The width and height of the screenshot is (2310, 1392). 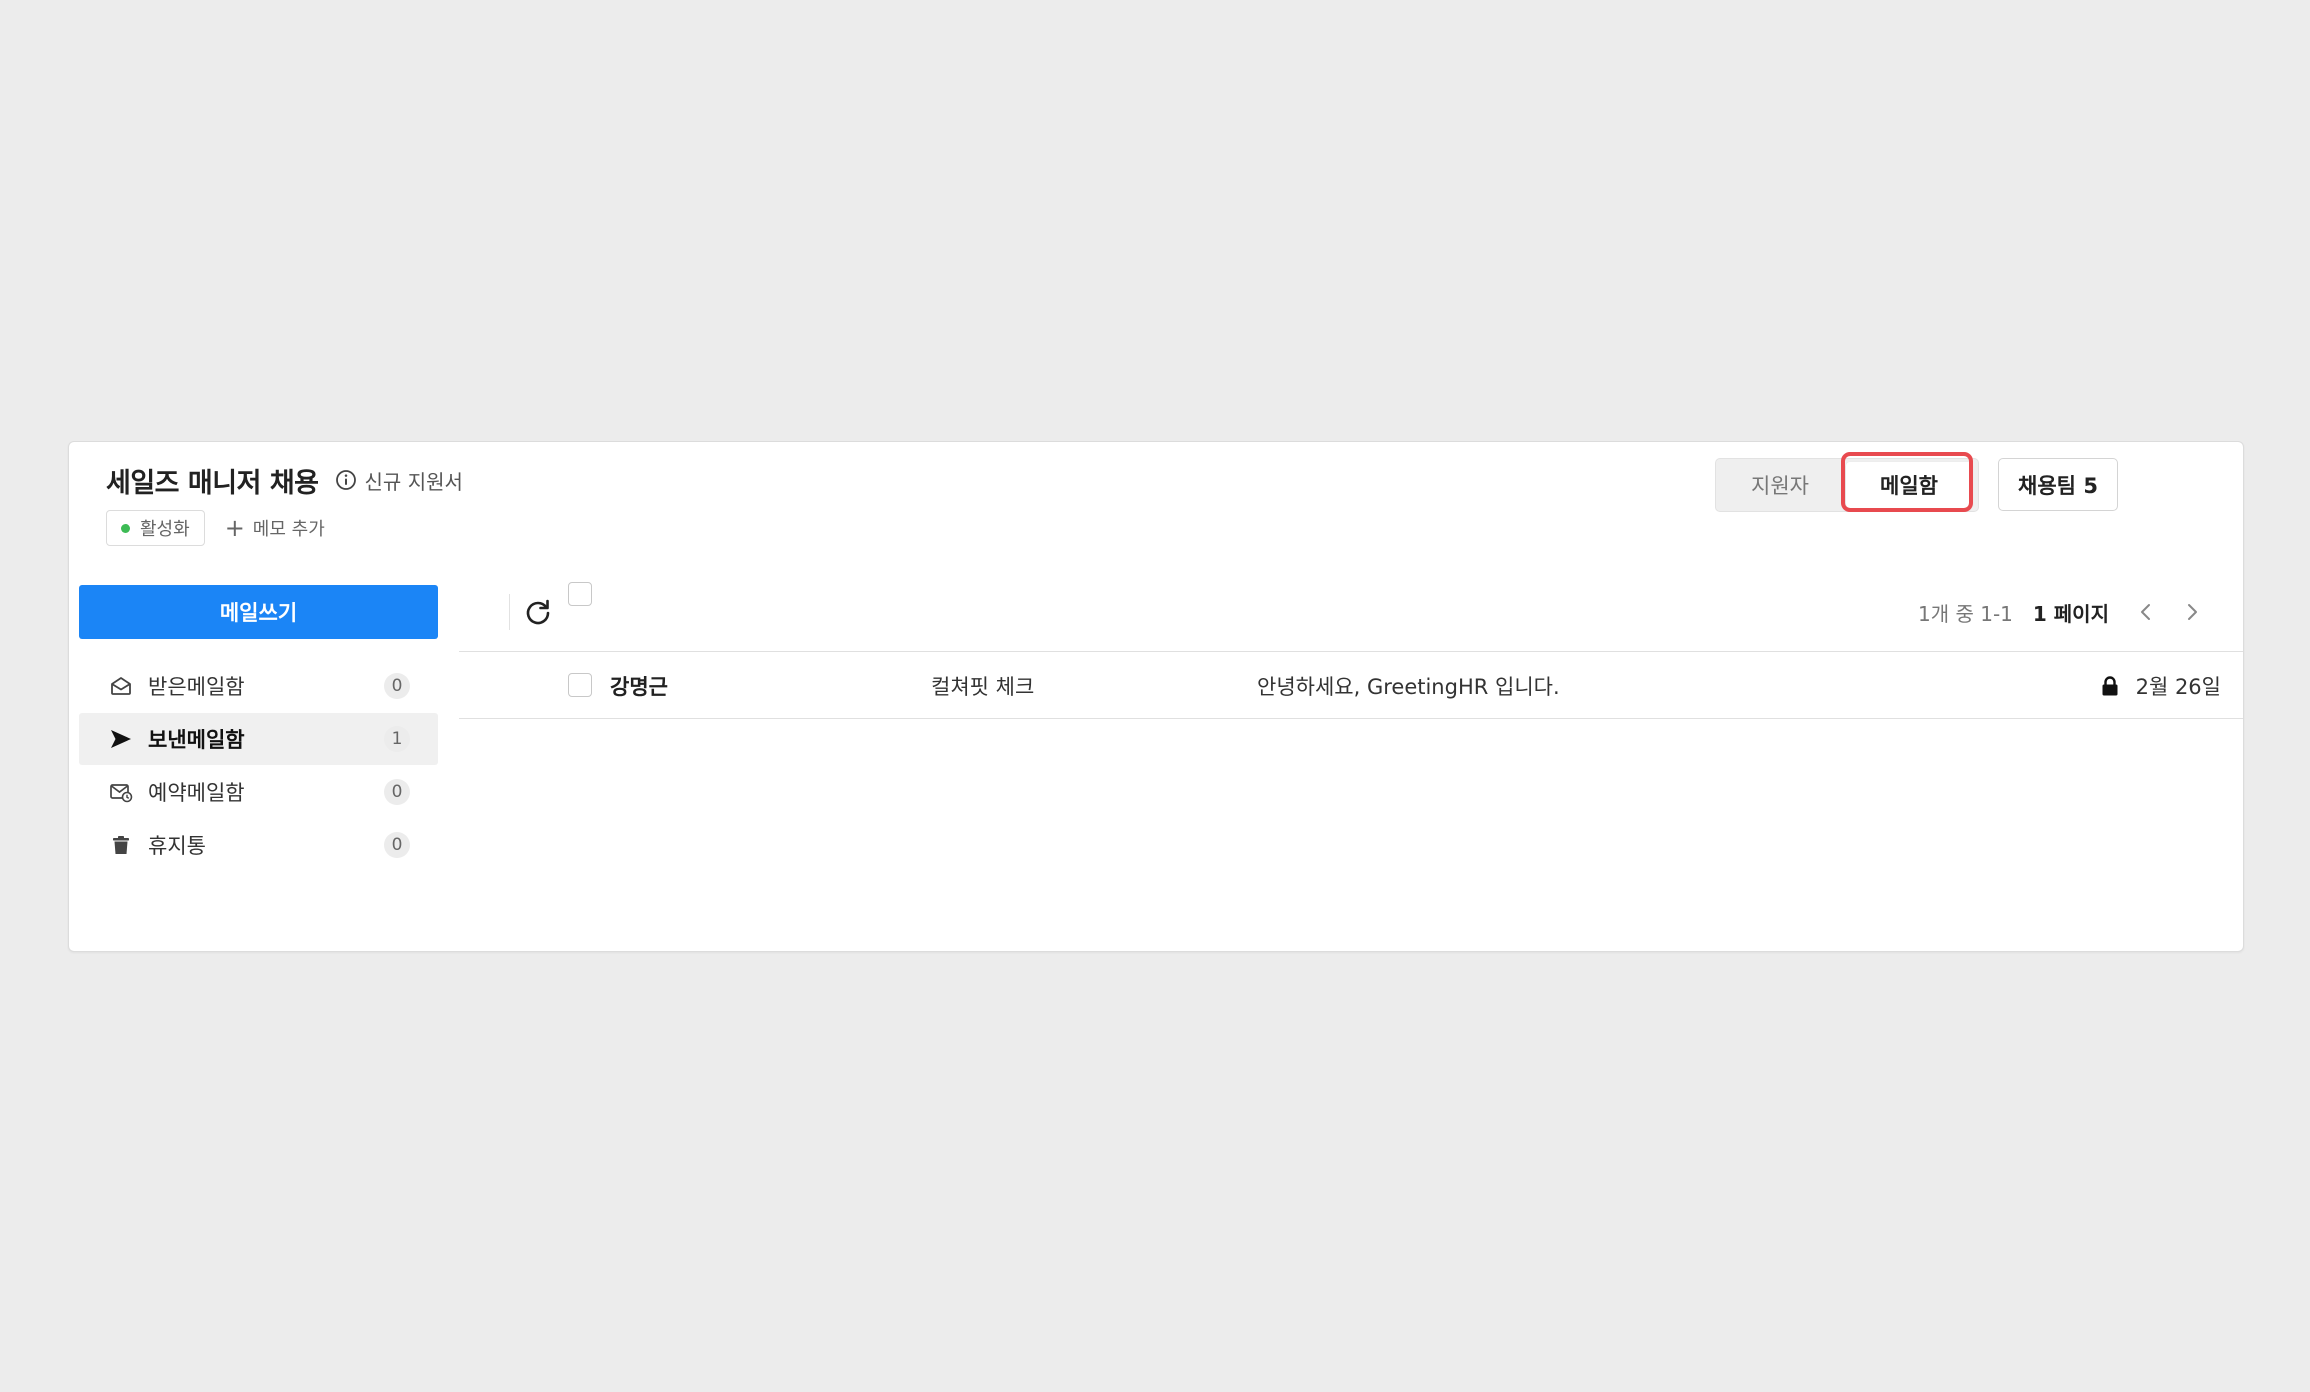 I want to click on sidebar-item-scheduled: 예약메일함 0, so click(x=258, y=792).